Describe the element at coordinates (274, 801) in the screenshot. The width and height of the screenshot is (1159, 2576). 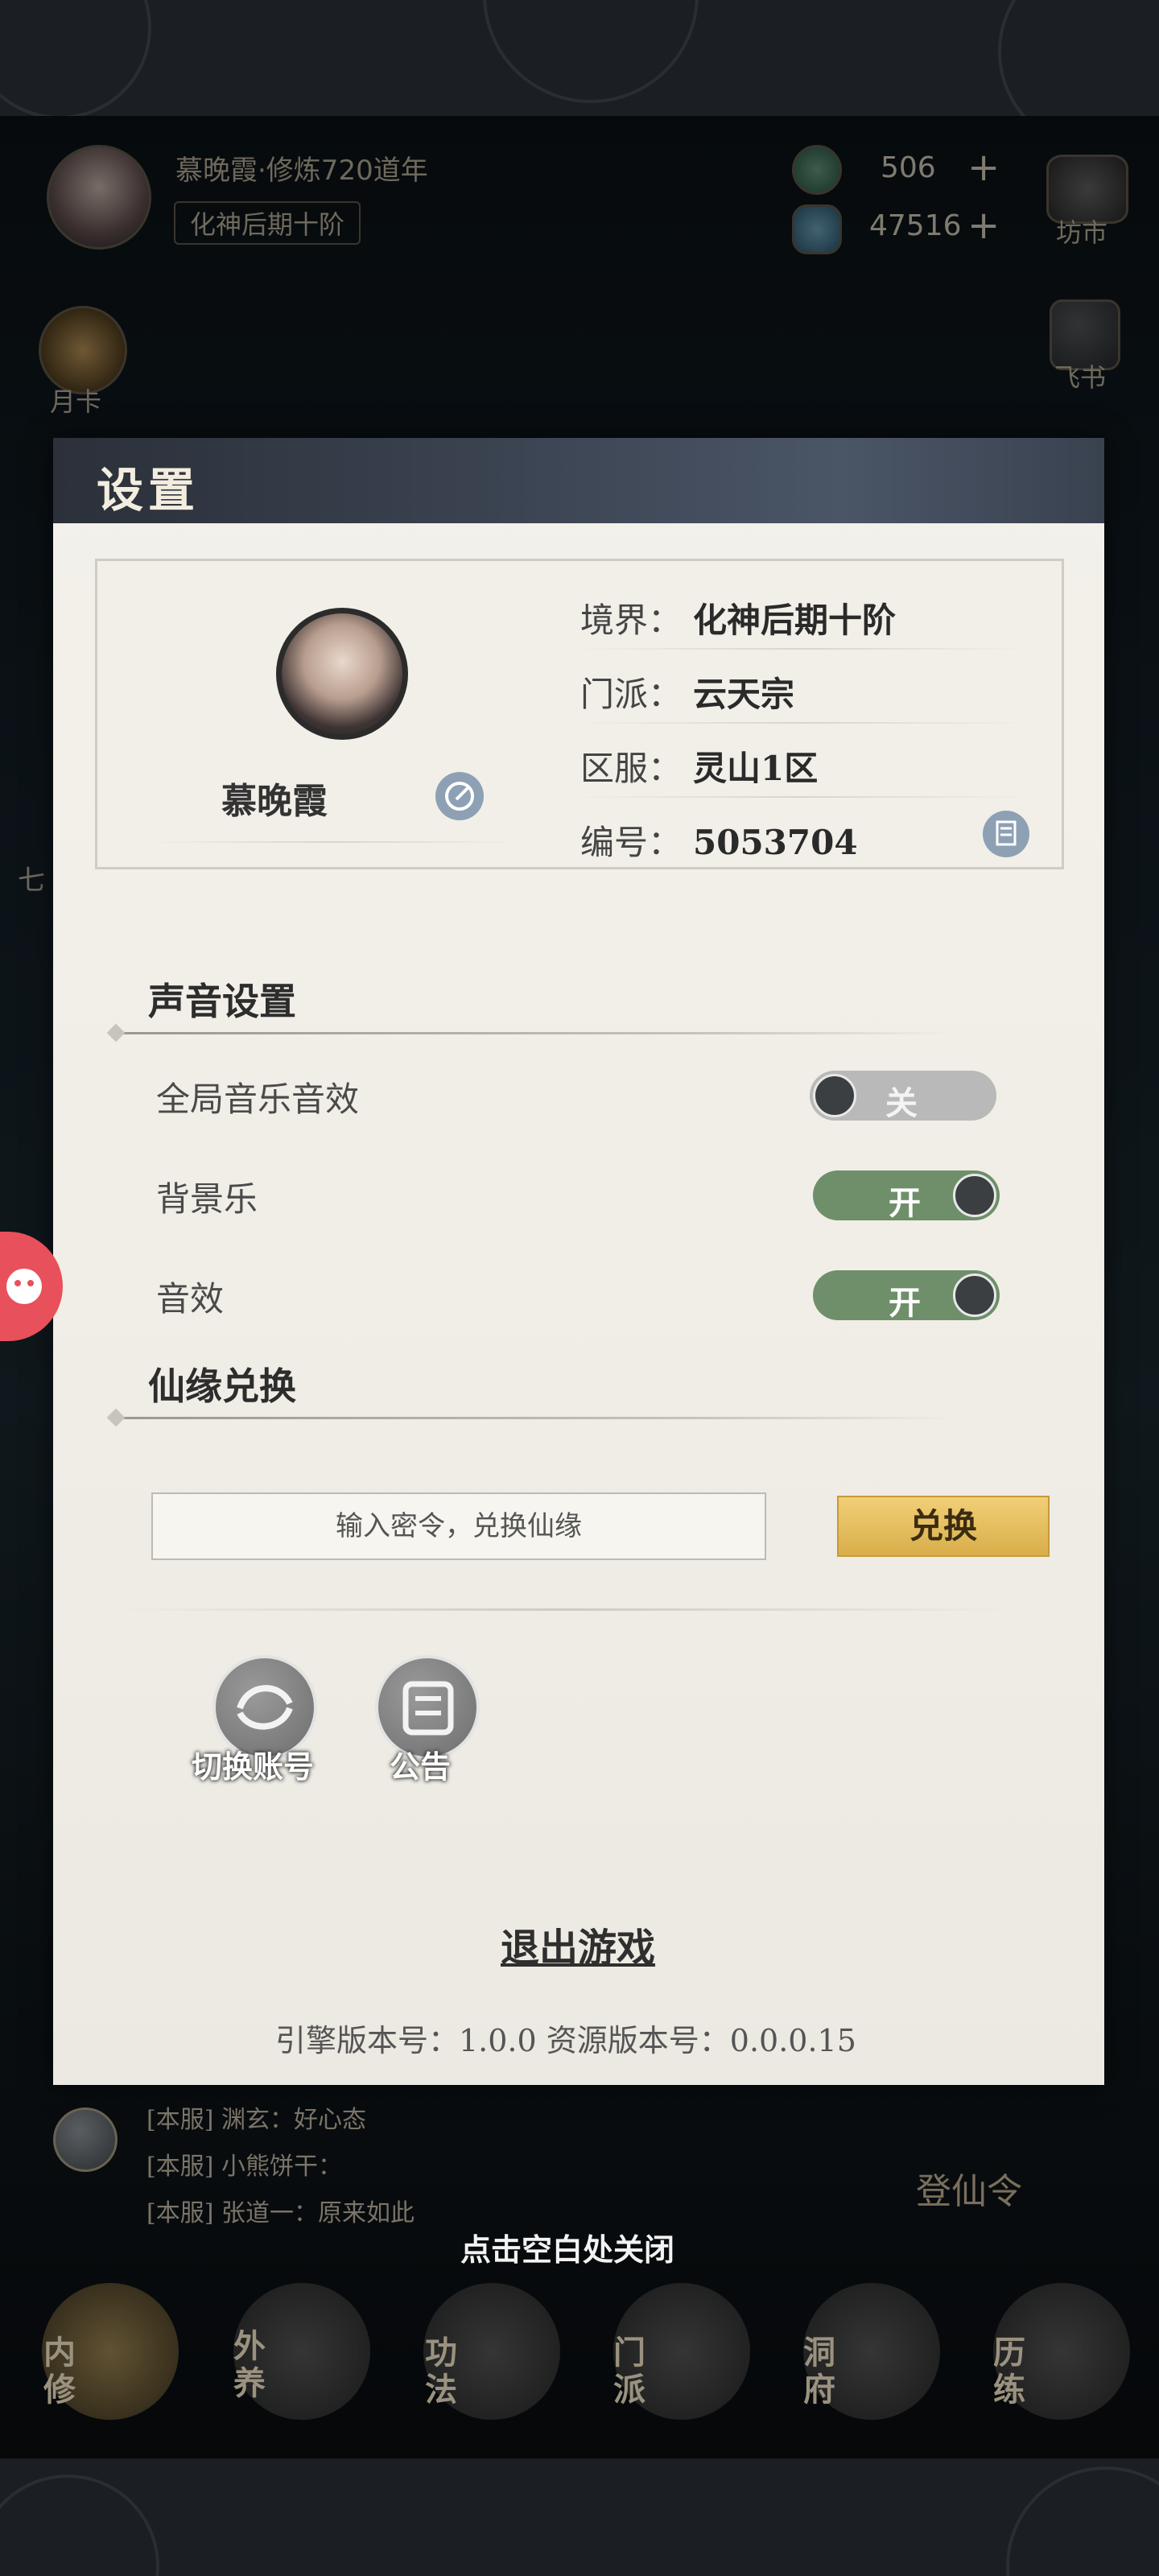
I see `profile-name: 慕晚霞` at that location.